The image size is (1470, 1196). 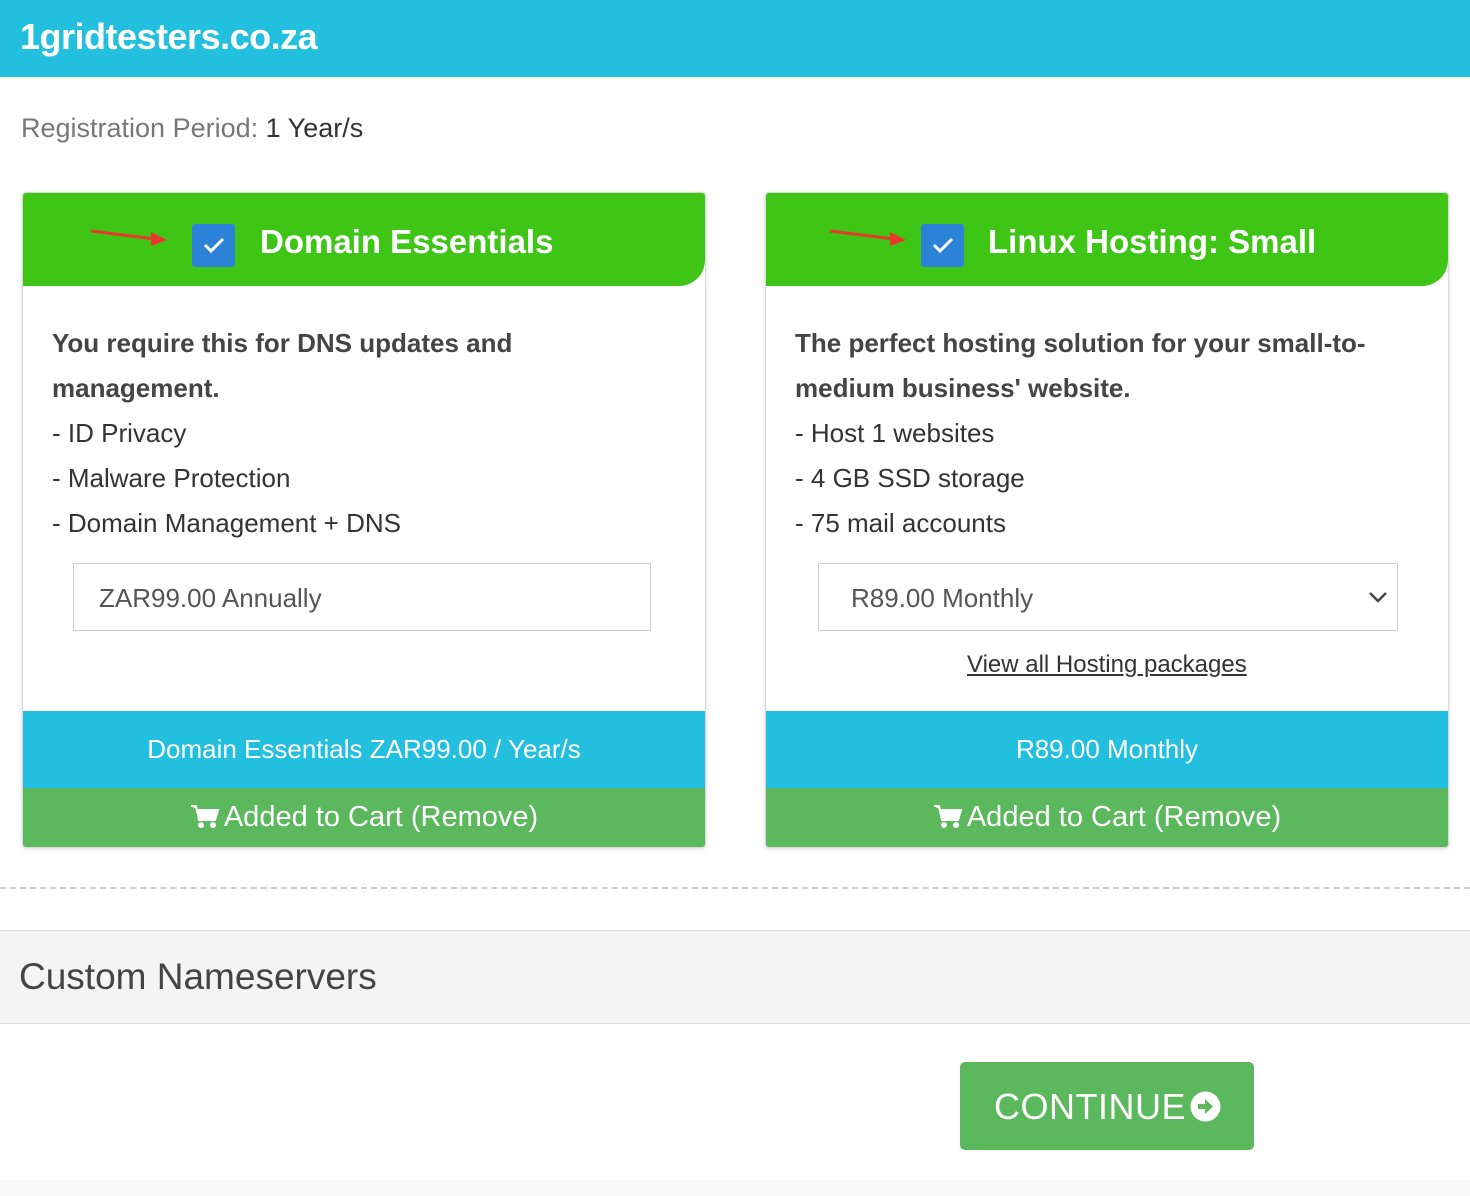 What do you see at coordinates (119, 433) in the screenshot?
I see `feature-item: - ID Privacy` at bounding box center [119, 433].